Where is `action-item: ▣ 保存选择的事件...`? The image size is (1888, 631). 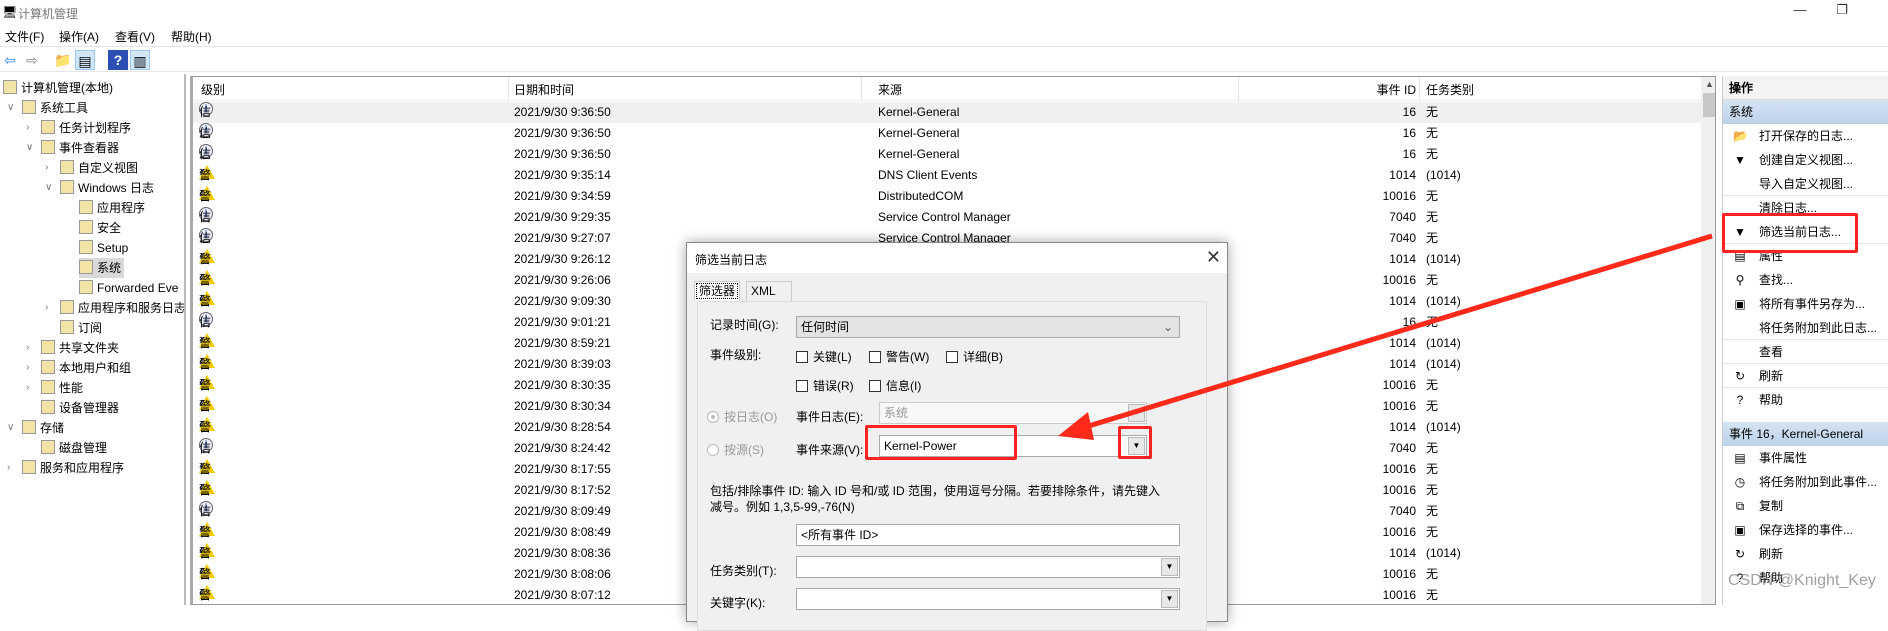 action-item: ▣ 保存选择的事件... is located at coordinates (1805, 530).